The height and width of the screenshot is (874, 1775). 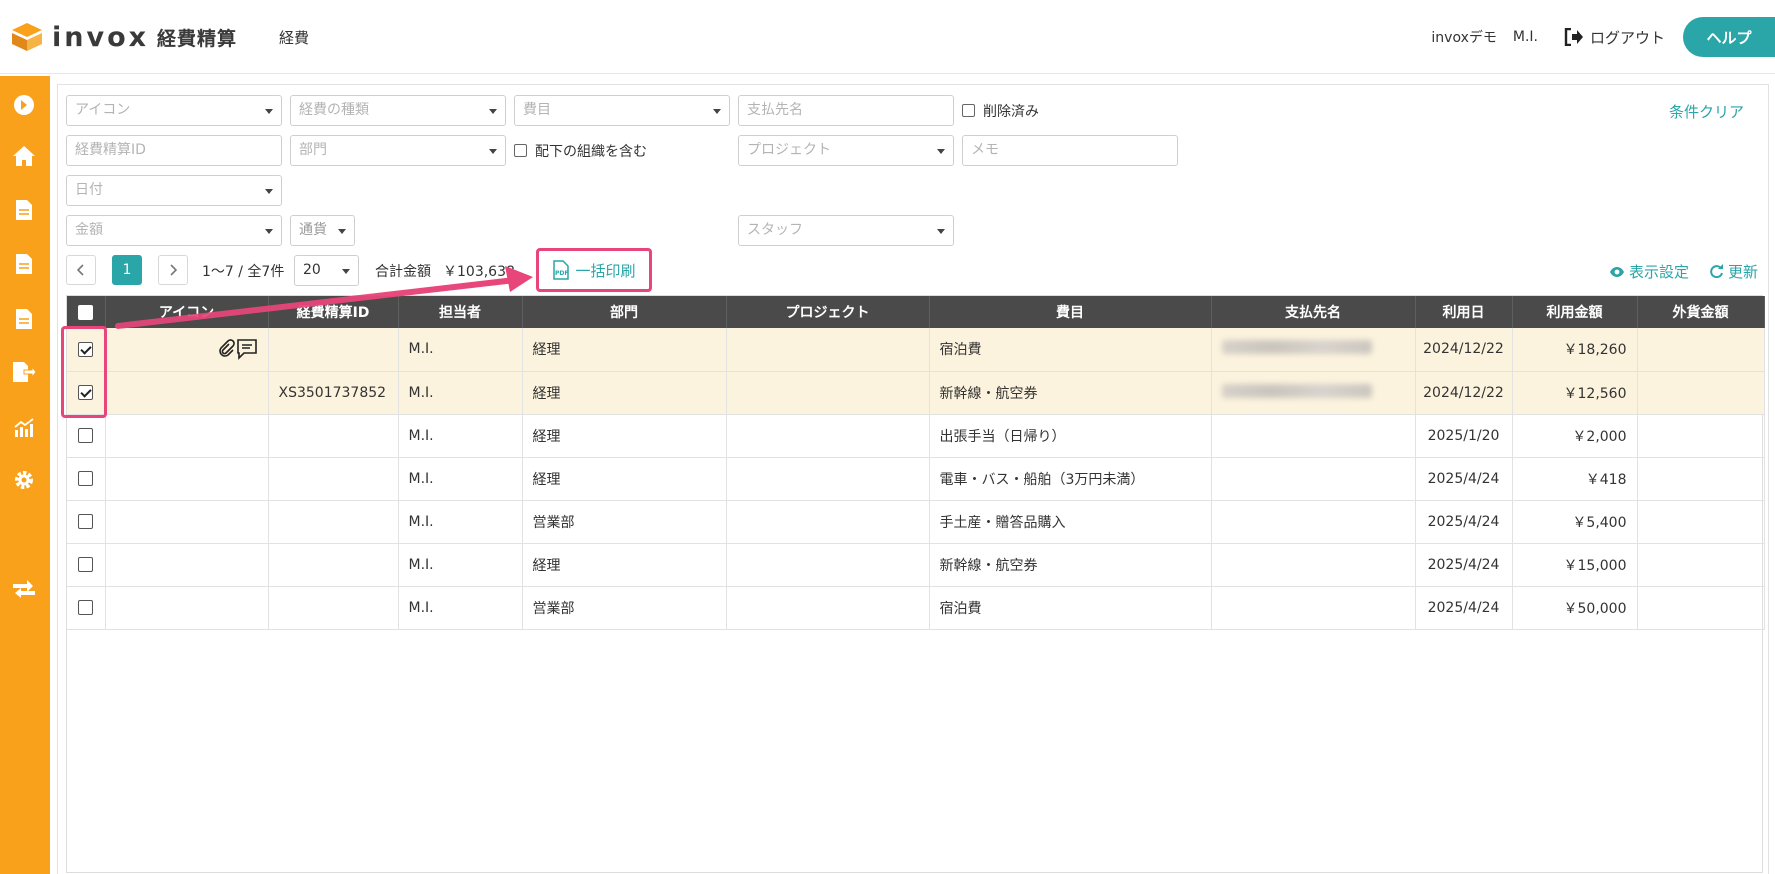 What do you see at coordinates (174, 190) in the screenshot?
I see `filter-date-select: 日付` at bounding box center [174, 190].